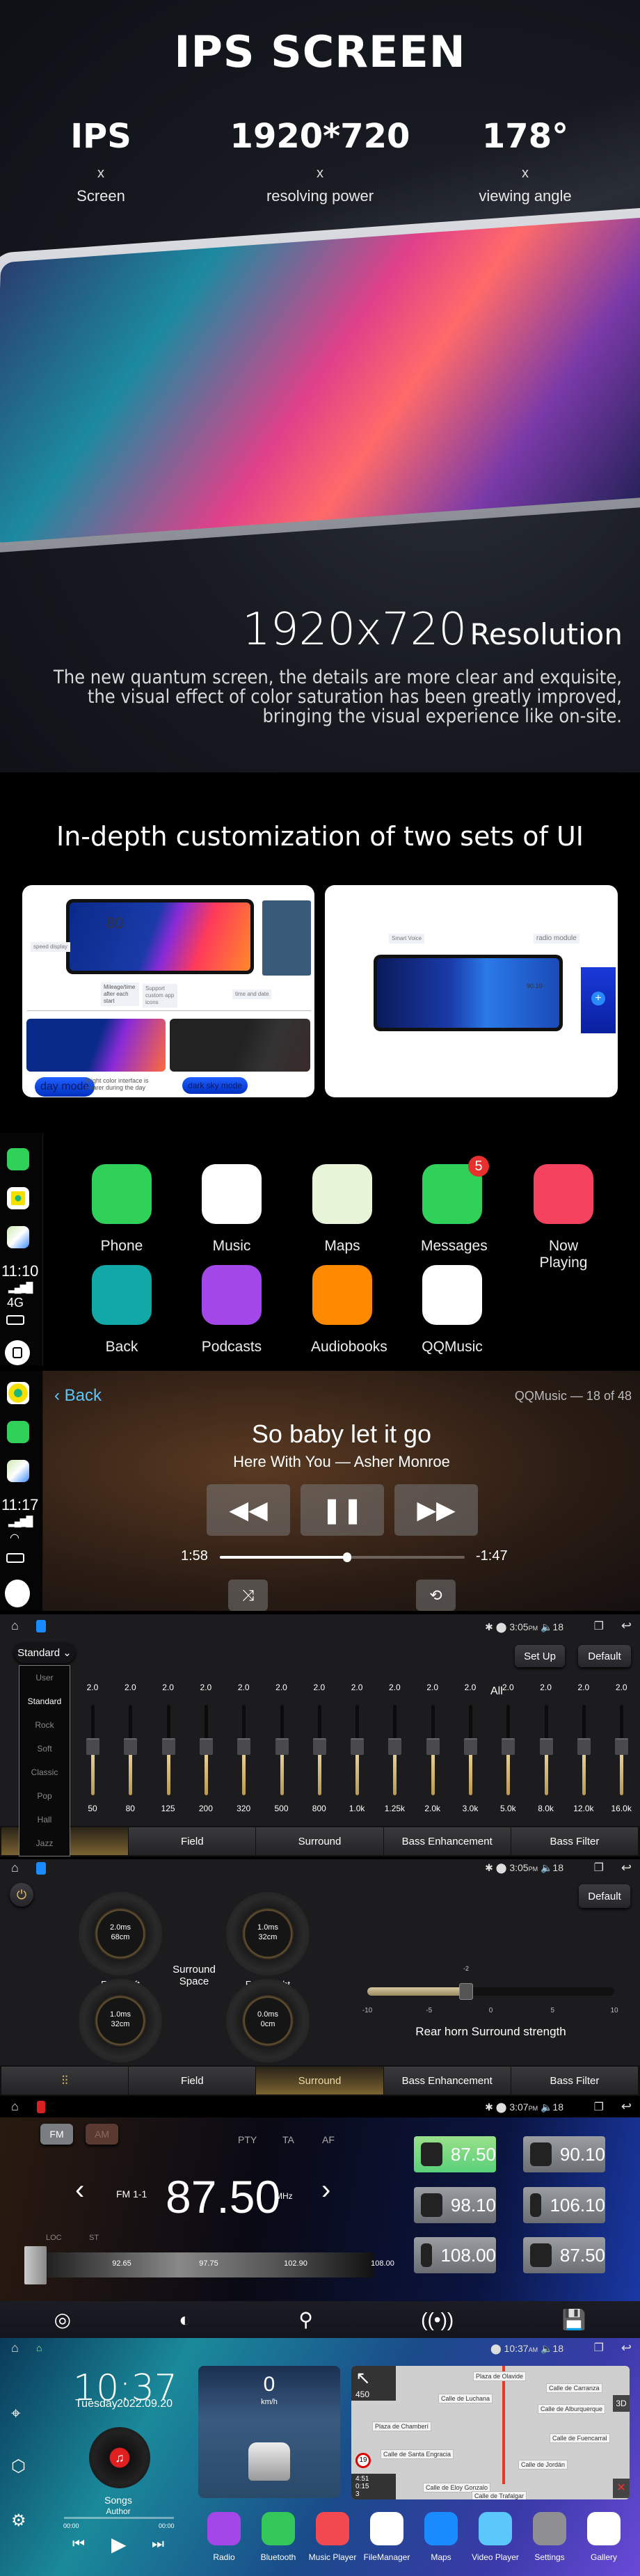  What do you see at coordinates (78, 1396) in the screenshot?
I see `back-button: ‹ Back` at bounding box center [78, 1396].